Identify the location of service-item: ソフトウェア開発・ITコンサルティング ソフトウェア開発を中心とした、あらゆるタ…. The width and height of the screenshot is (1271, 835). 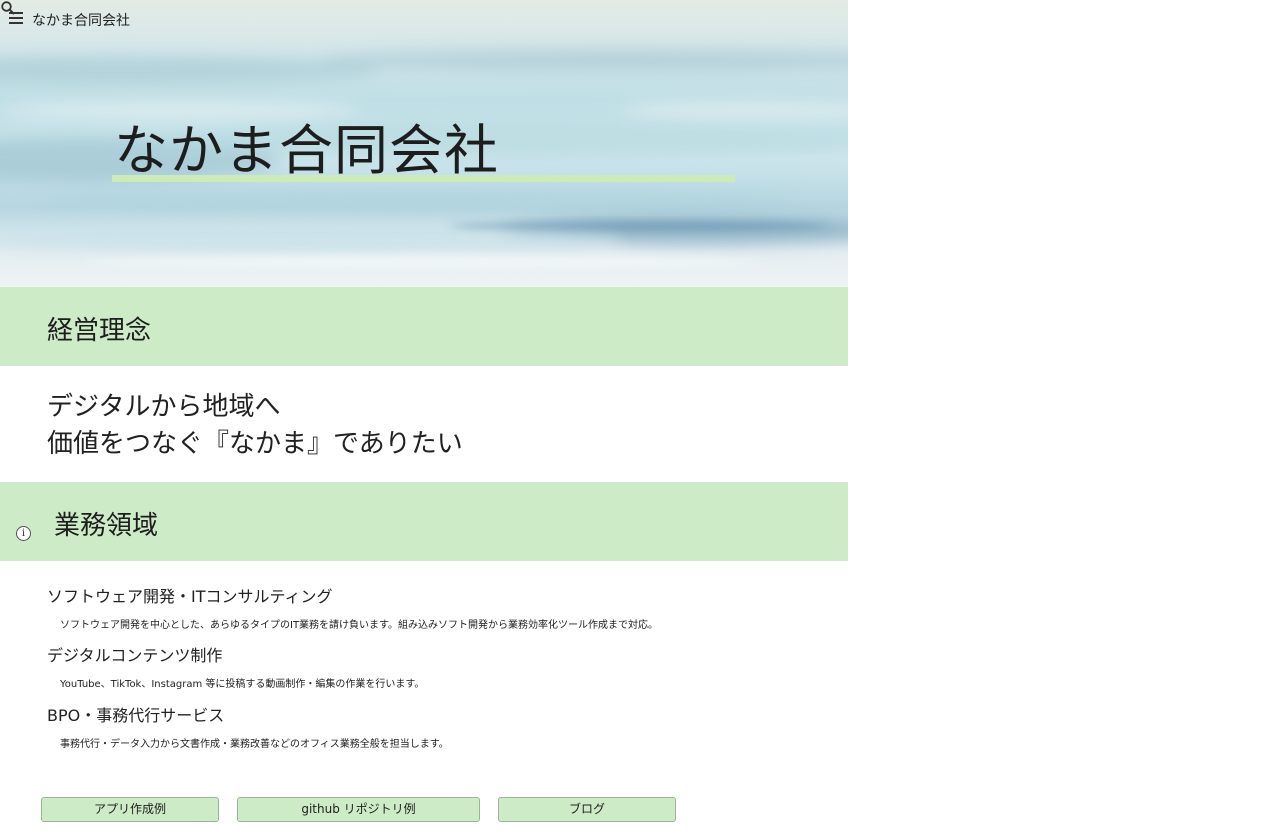
(352, 607).